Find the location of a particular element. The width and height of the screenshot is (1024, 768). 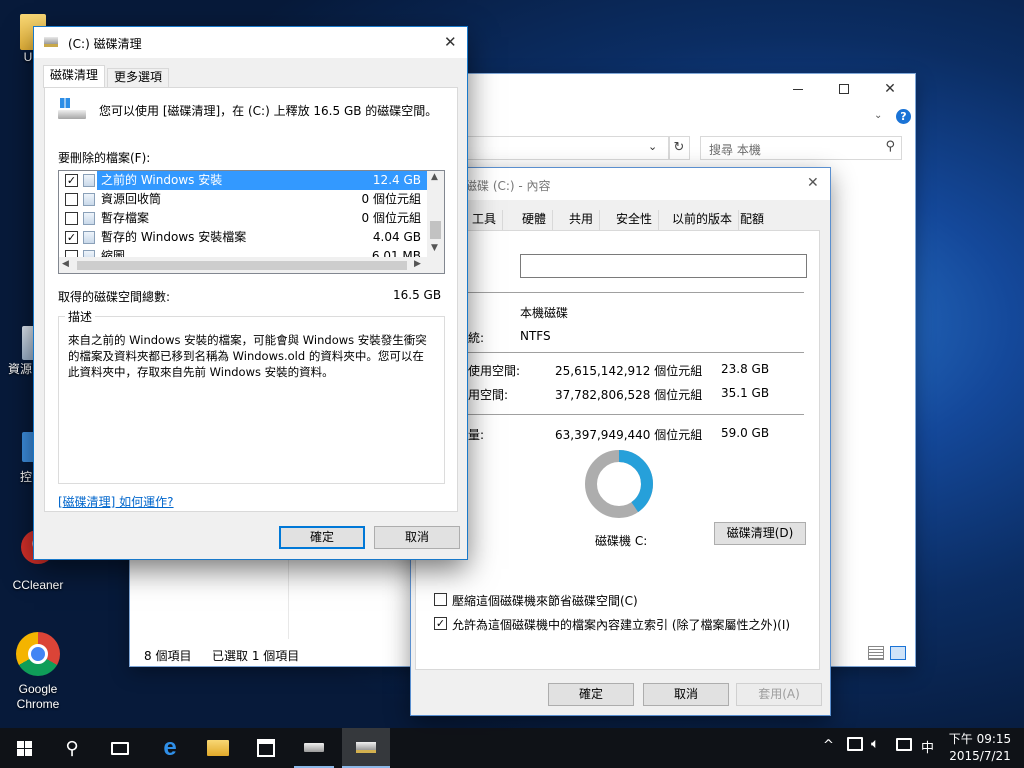

taskbar-edge: e is located at coordinates (170, 748).